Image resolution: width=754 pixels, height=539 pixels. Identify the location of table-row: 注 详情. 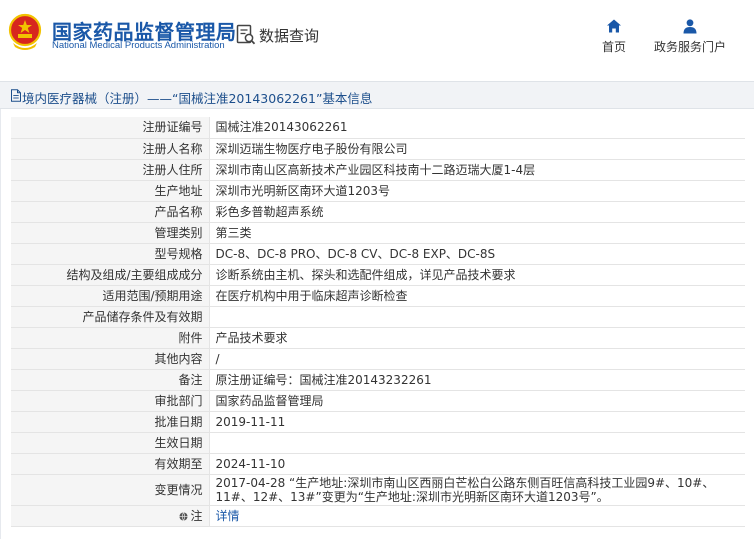
(378, 516).